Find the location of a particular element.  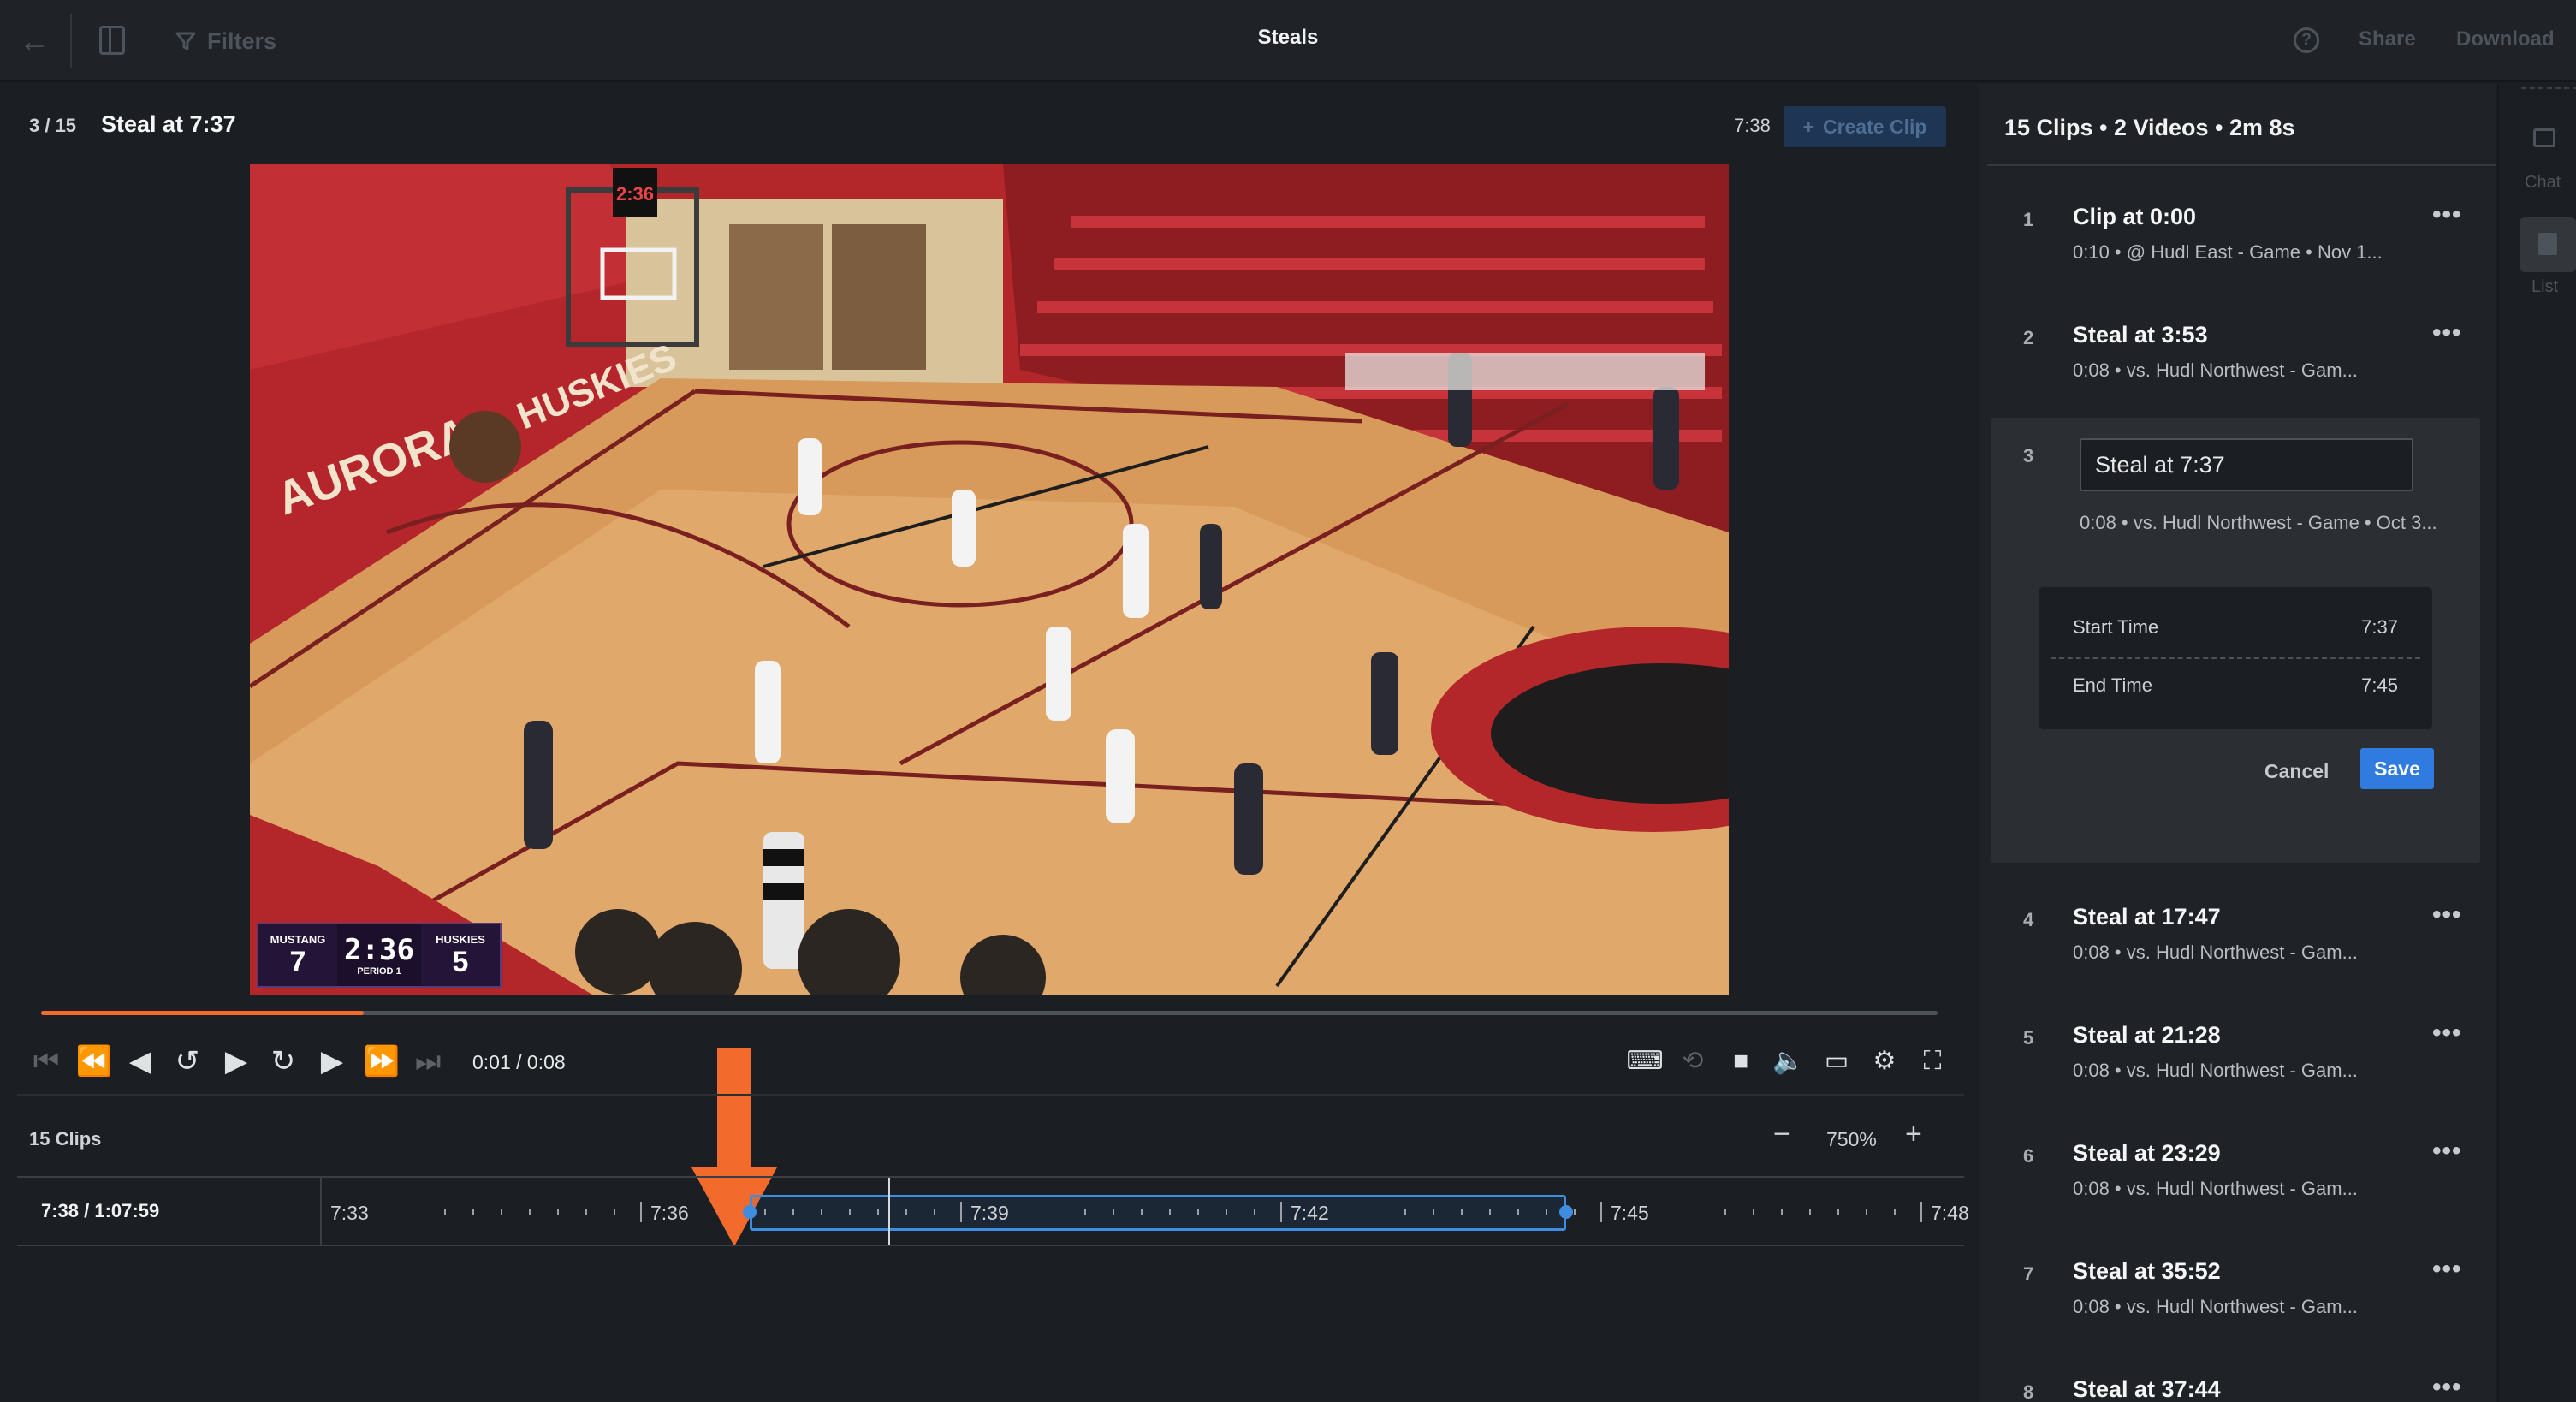

settings-gear-icon: ⚙ is located at coordinates (1884, 1061).